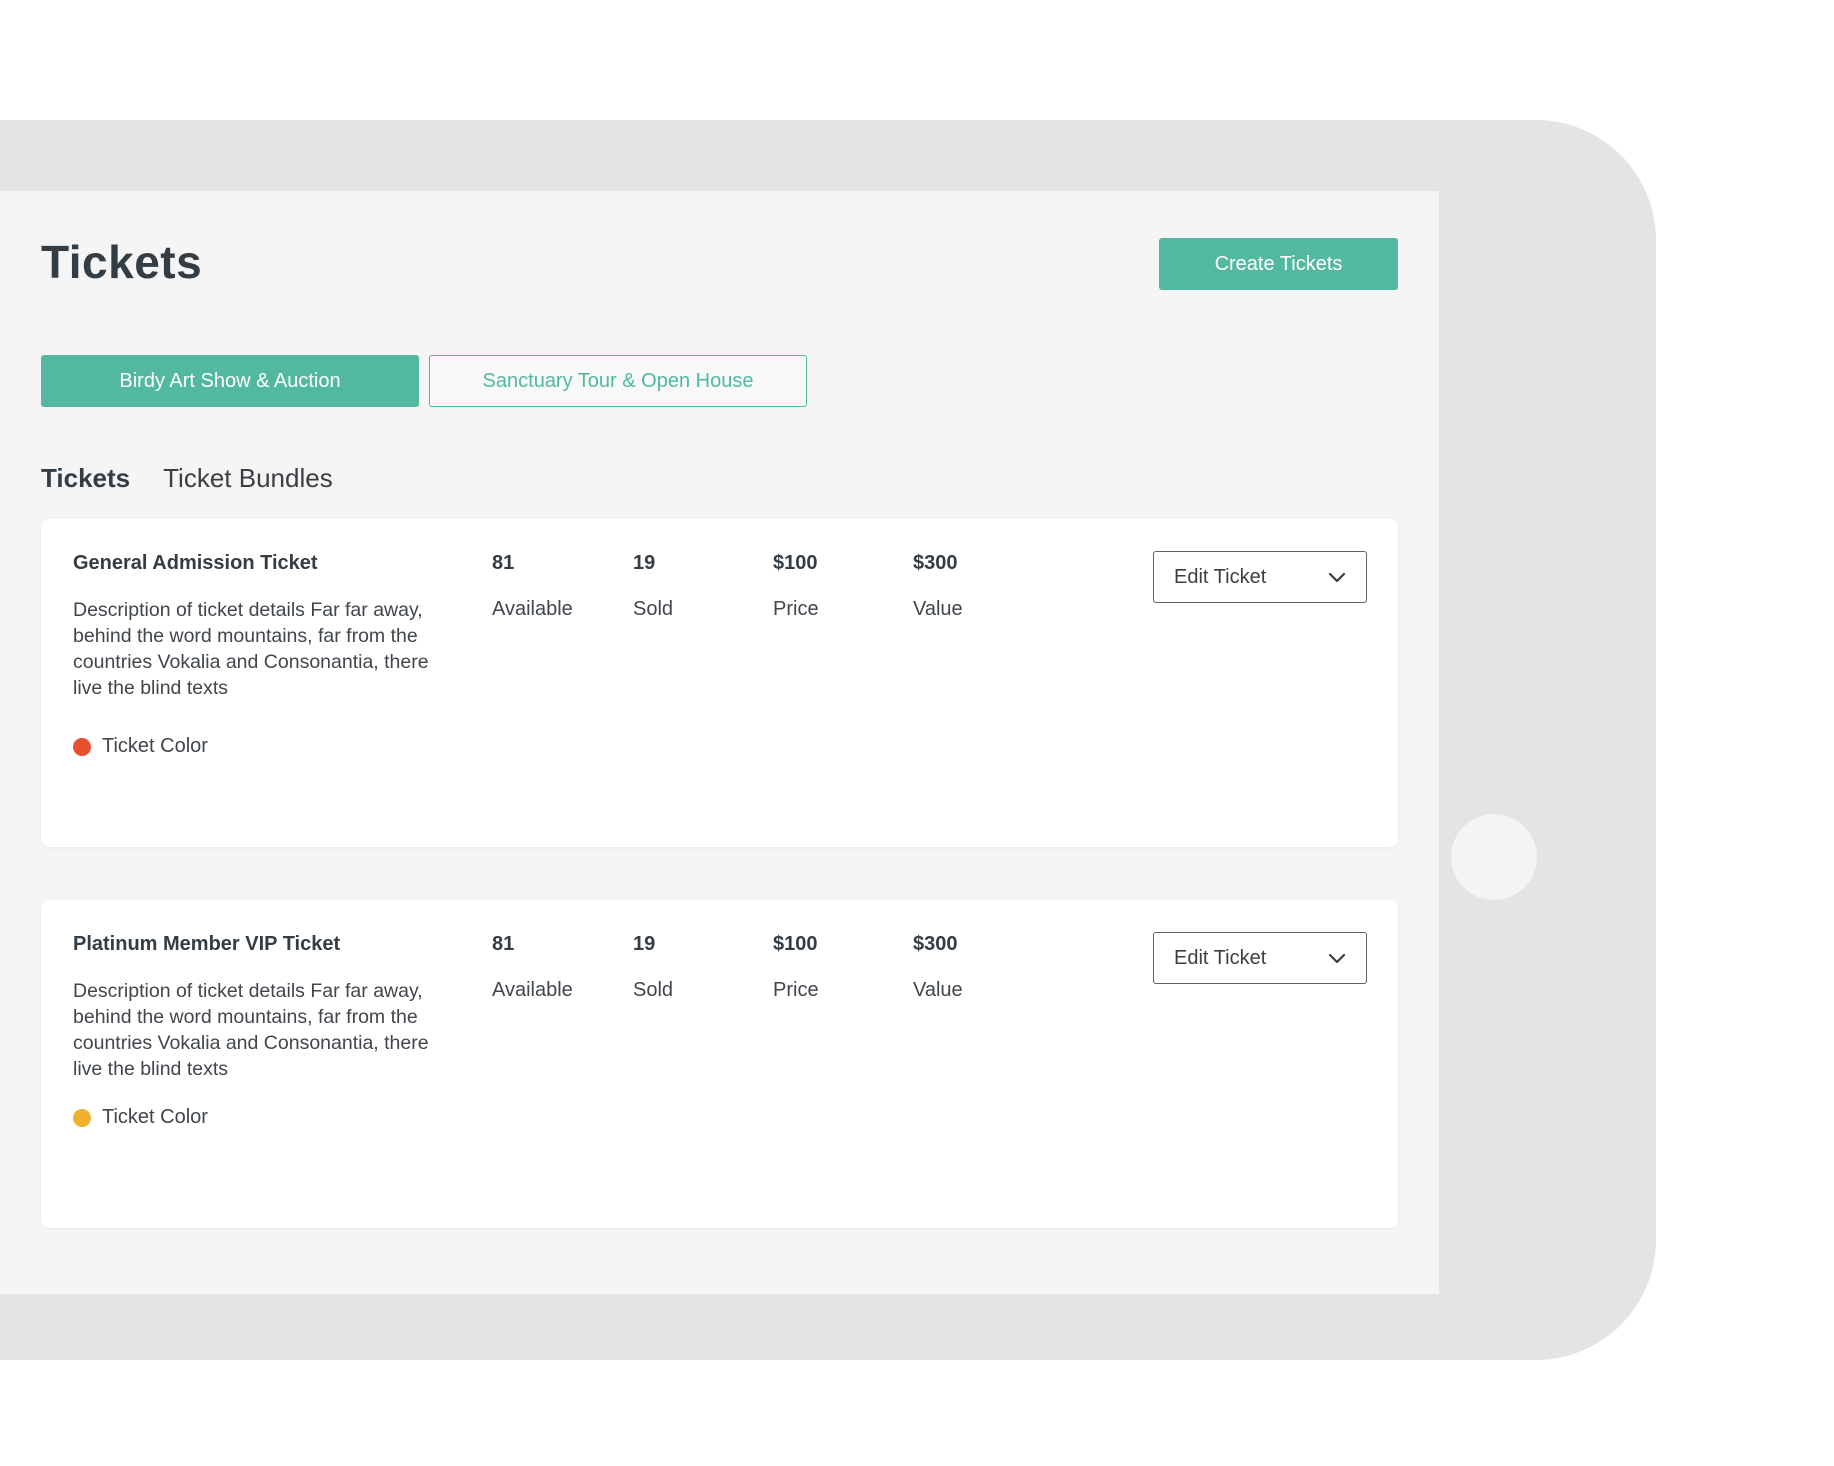 Image resolution: width=1834 pixels, height=1466 pixels. I want to click on tablet-home-button, so click(1494, 857).